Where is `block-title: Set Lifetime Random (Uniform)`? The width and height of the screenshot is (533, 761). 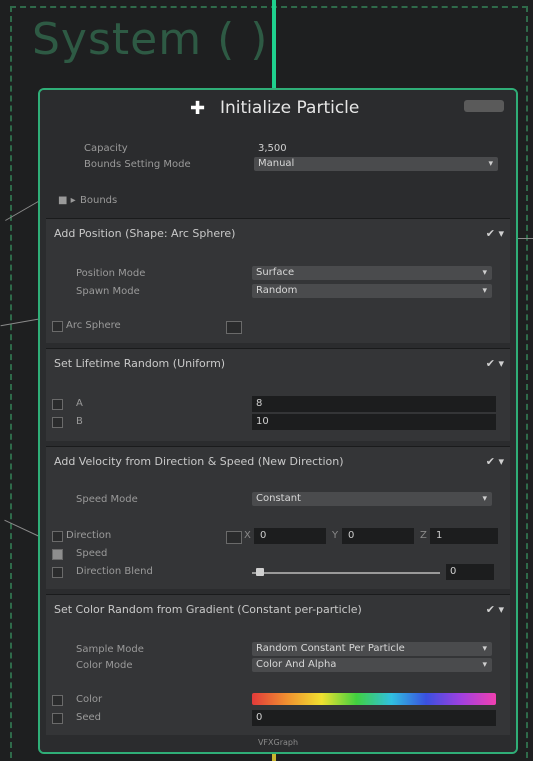
block-title: Set Lifetime Random (Uniform) is located at coordinates (140, 363).